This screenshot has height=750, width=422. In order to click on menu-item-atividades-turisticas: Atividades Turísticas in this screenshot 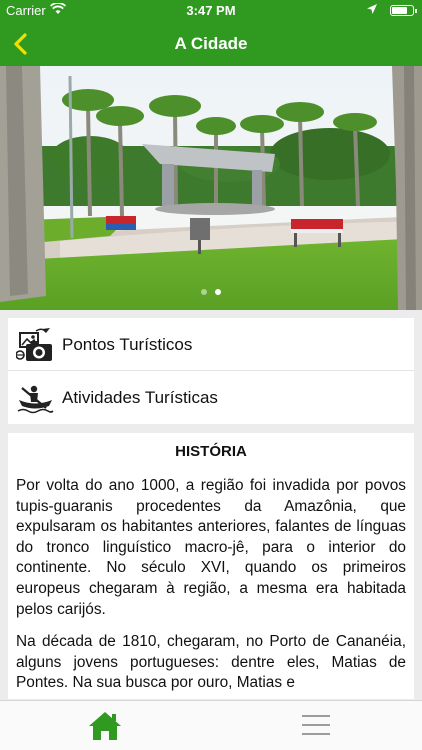, I will do `click(211, 397)`.